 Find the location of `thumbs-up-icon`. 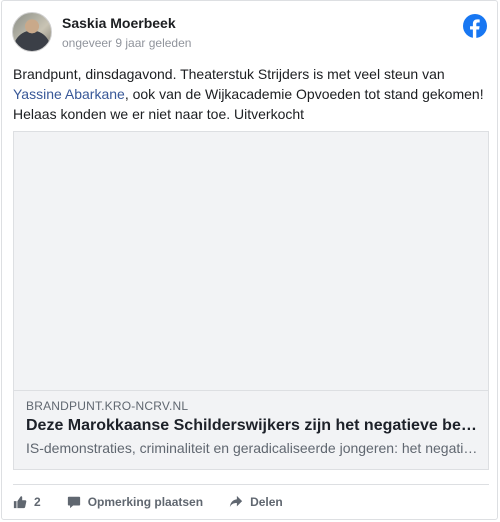

thumbs-up-icon is located at coordinates (20, 501).